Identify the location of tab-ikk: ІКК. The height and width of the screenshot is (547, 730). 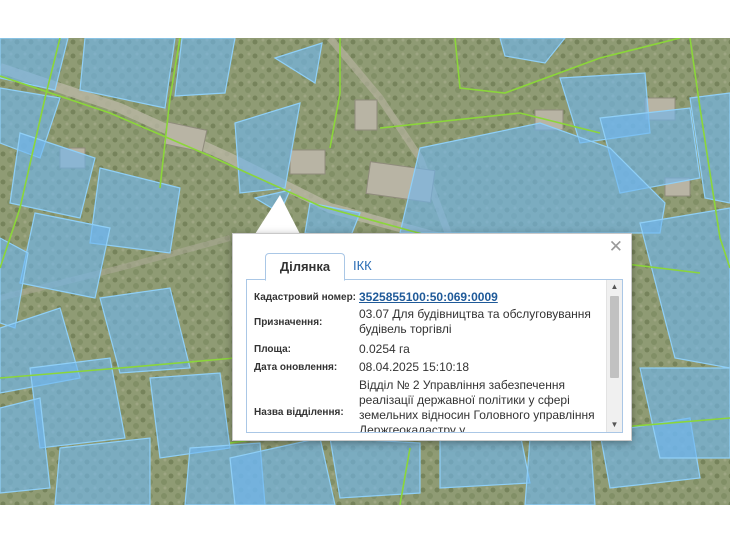
(362, 266).